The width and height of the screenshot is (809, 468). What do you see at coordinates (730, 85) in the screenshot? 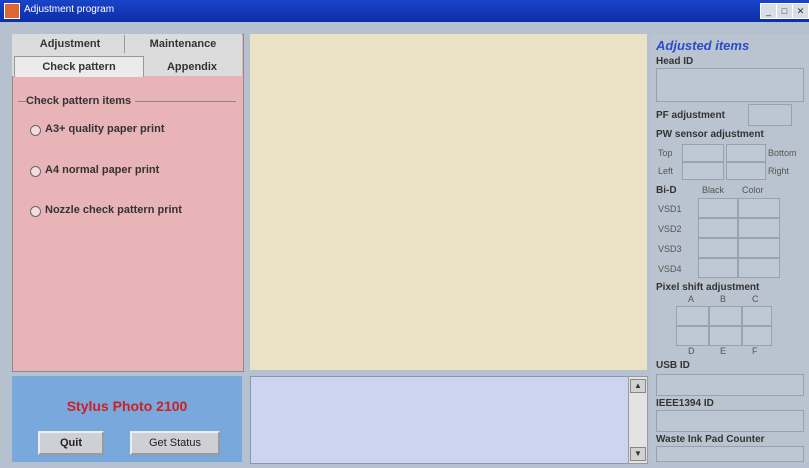
I see `head-id-field` at bounding box center [730, 85].